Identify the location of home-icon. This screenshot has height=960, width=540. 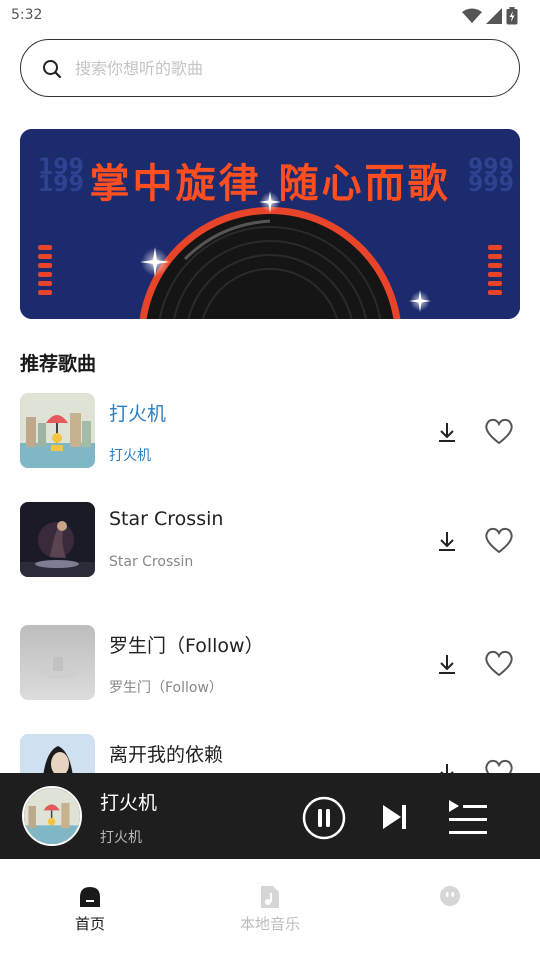
(90, 897).